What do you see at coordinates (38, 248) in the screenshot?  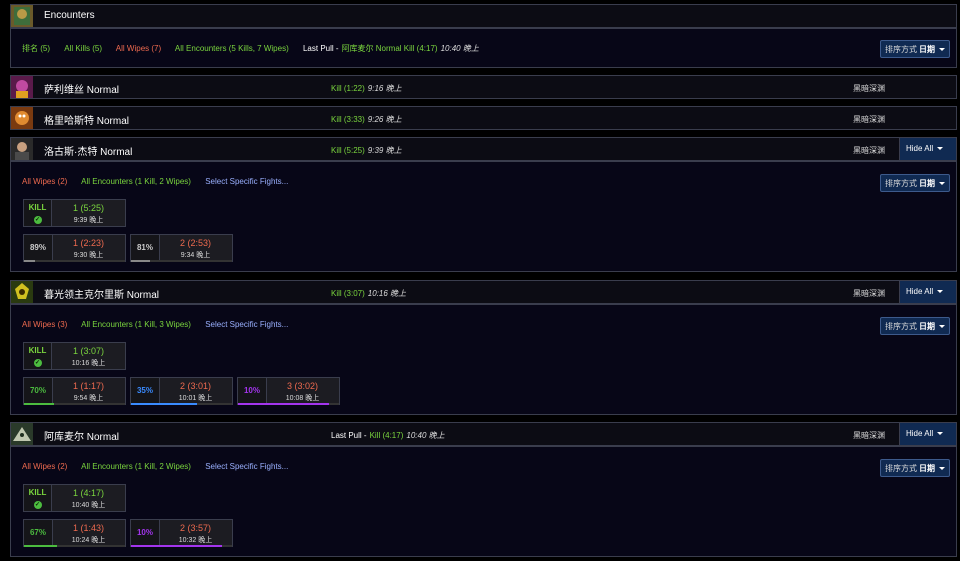 I see `wipe-percent: 89%` at bounding box center [38, 248].